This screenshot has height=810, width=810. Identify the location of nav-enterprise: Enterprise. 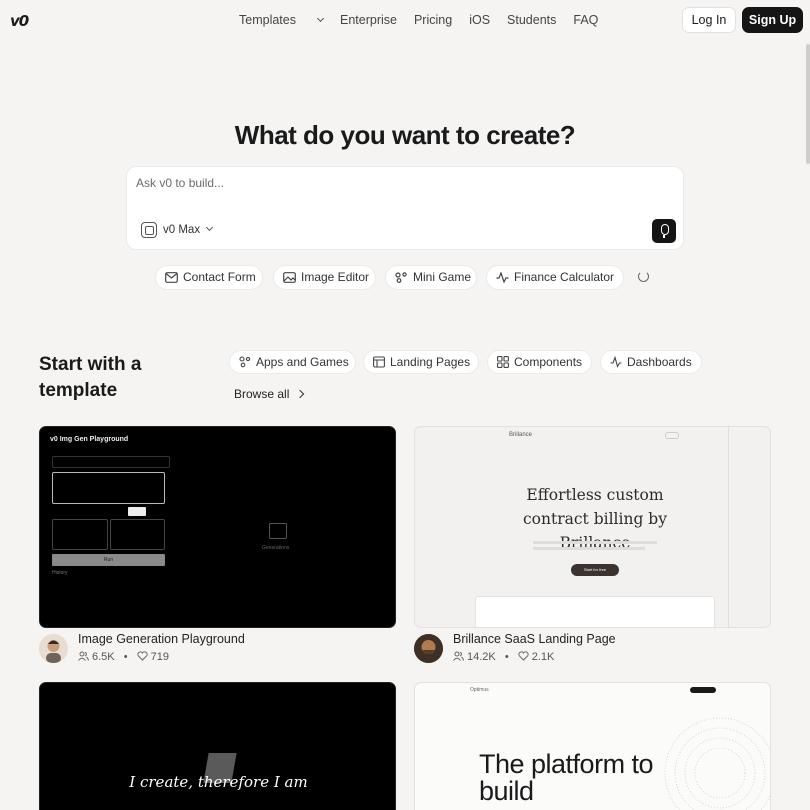
(368, 20).